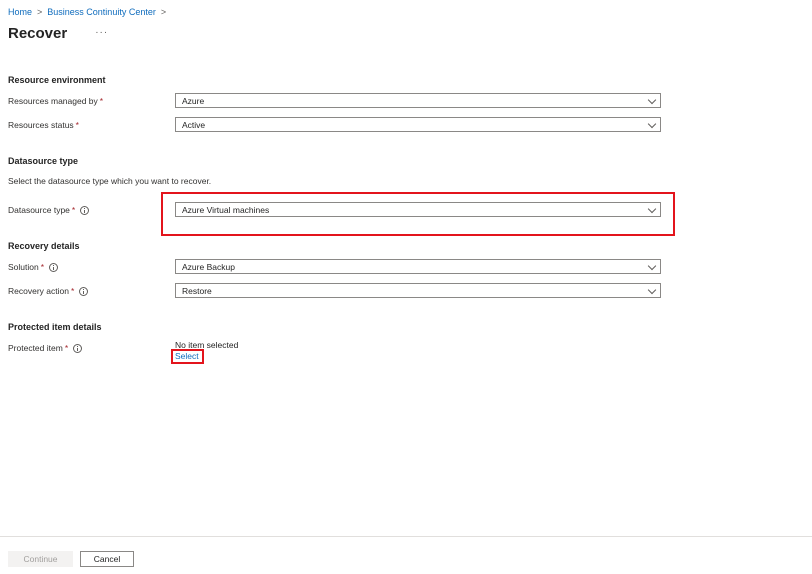 The width and height of the screenshot is (812, 574). I want to click on dropdown-value: Azure, so click(193, 100).